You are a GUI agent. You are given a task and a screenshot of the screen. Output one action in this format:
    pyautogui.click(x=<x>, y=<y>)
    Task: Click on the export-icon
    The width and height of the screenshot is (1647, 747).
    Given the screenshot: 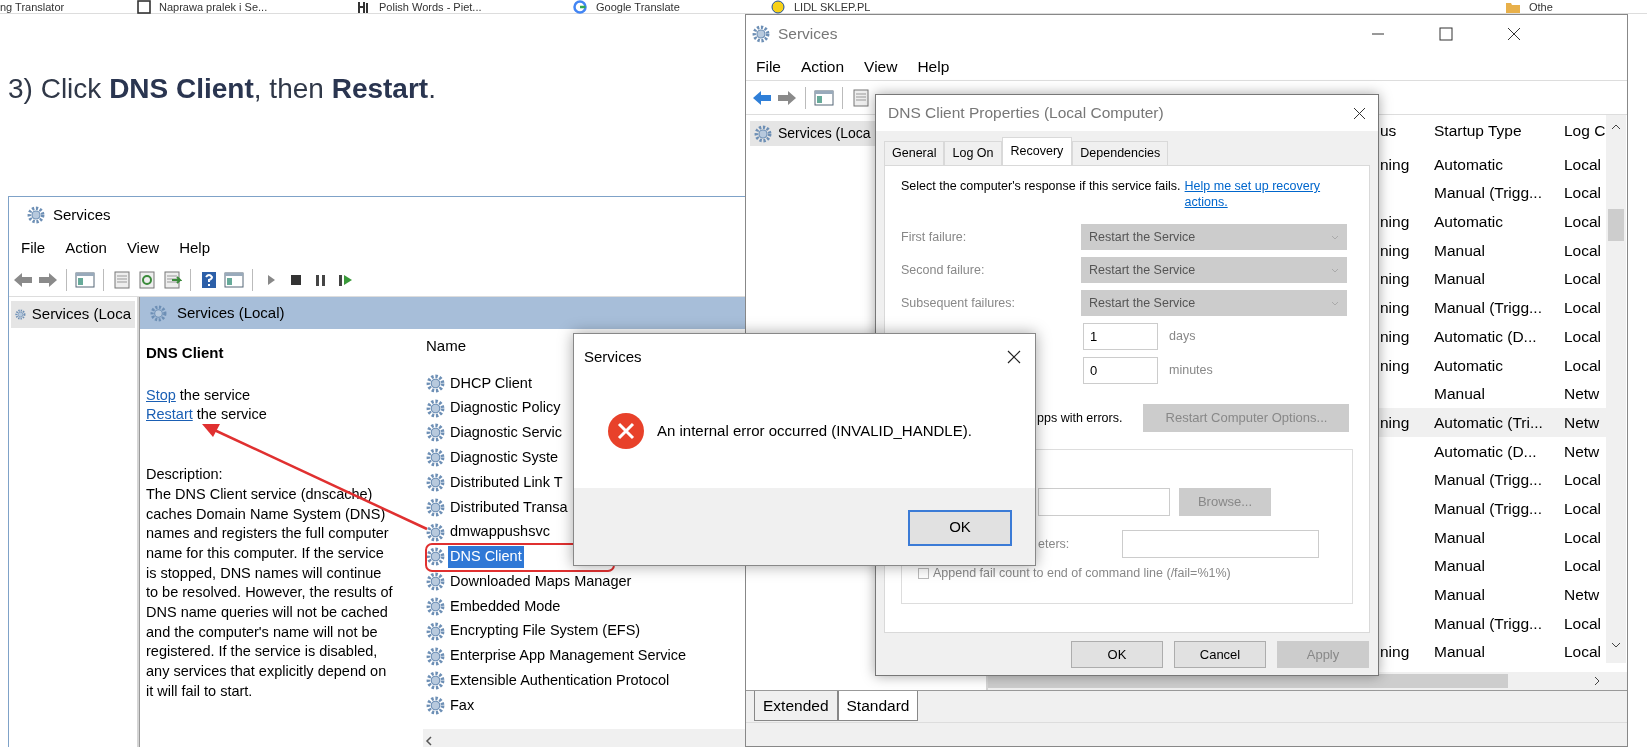 What is the action you would take?
    pyautogui.click(x=172, y=279)
    